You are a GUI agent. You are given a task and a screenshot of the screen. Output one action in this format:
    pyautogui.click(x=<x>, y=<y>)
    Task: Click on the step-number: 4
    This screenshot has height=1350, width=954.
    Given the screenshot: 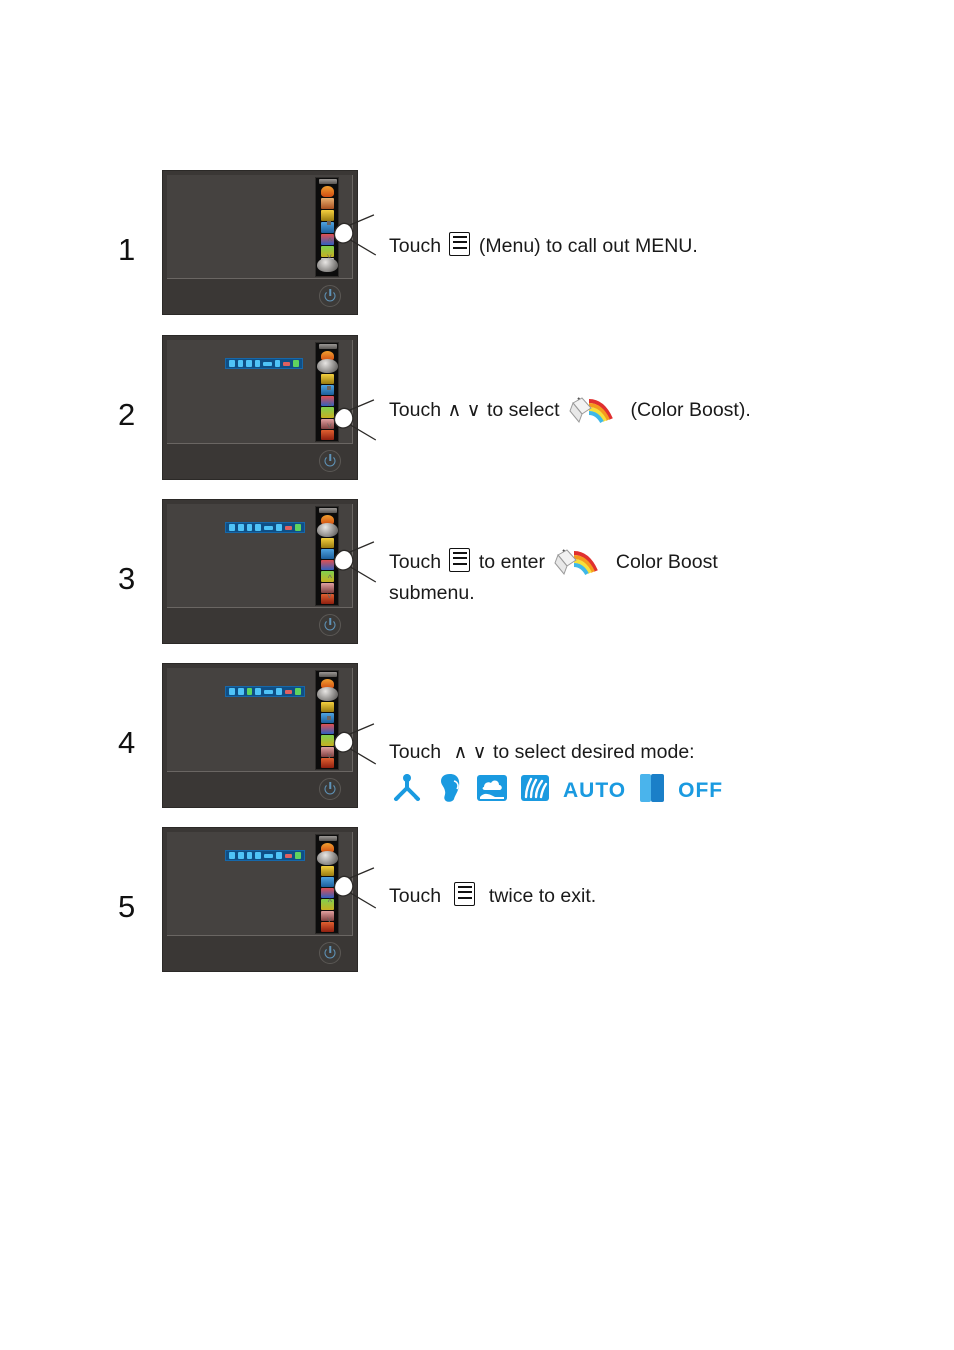 What is the action you would take?
    pyautogui.click(x=127, y=742)
    